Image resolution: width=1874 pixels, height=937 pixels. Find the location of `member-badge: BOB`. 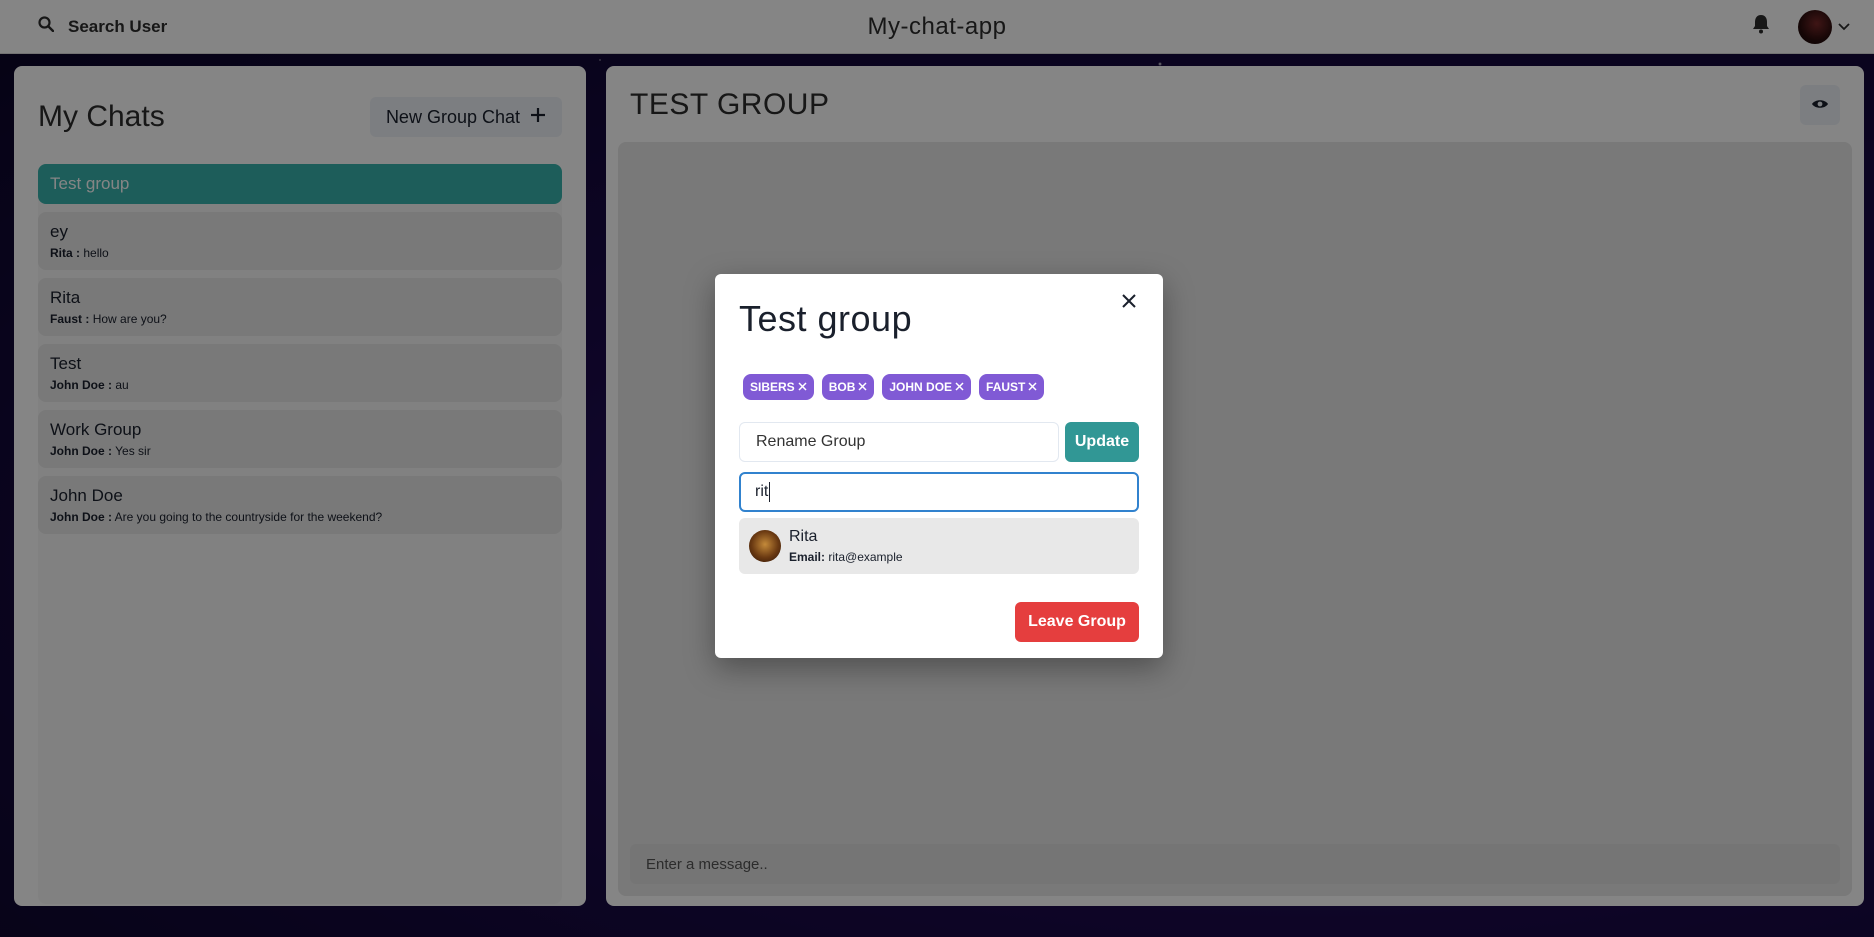

member-badge: BOB is located at coordinates (848, 387).